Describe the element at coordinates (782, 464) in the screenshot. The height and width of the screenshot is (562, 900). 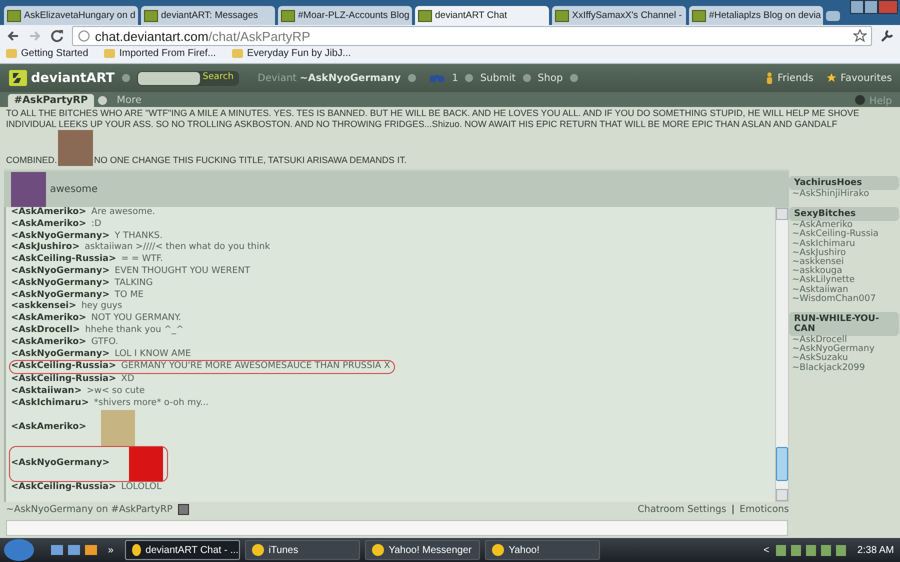
I see `scroll-thumb` at that location.